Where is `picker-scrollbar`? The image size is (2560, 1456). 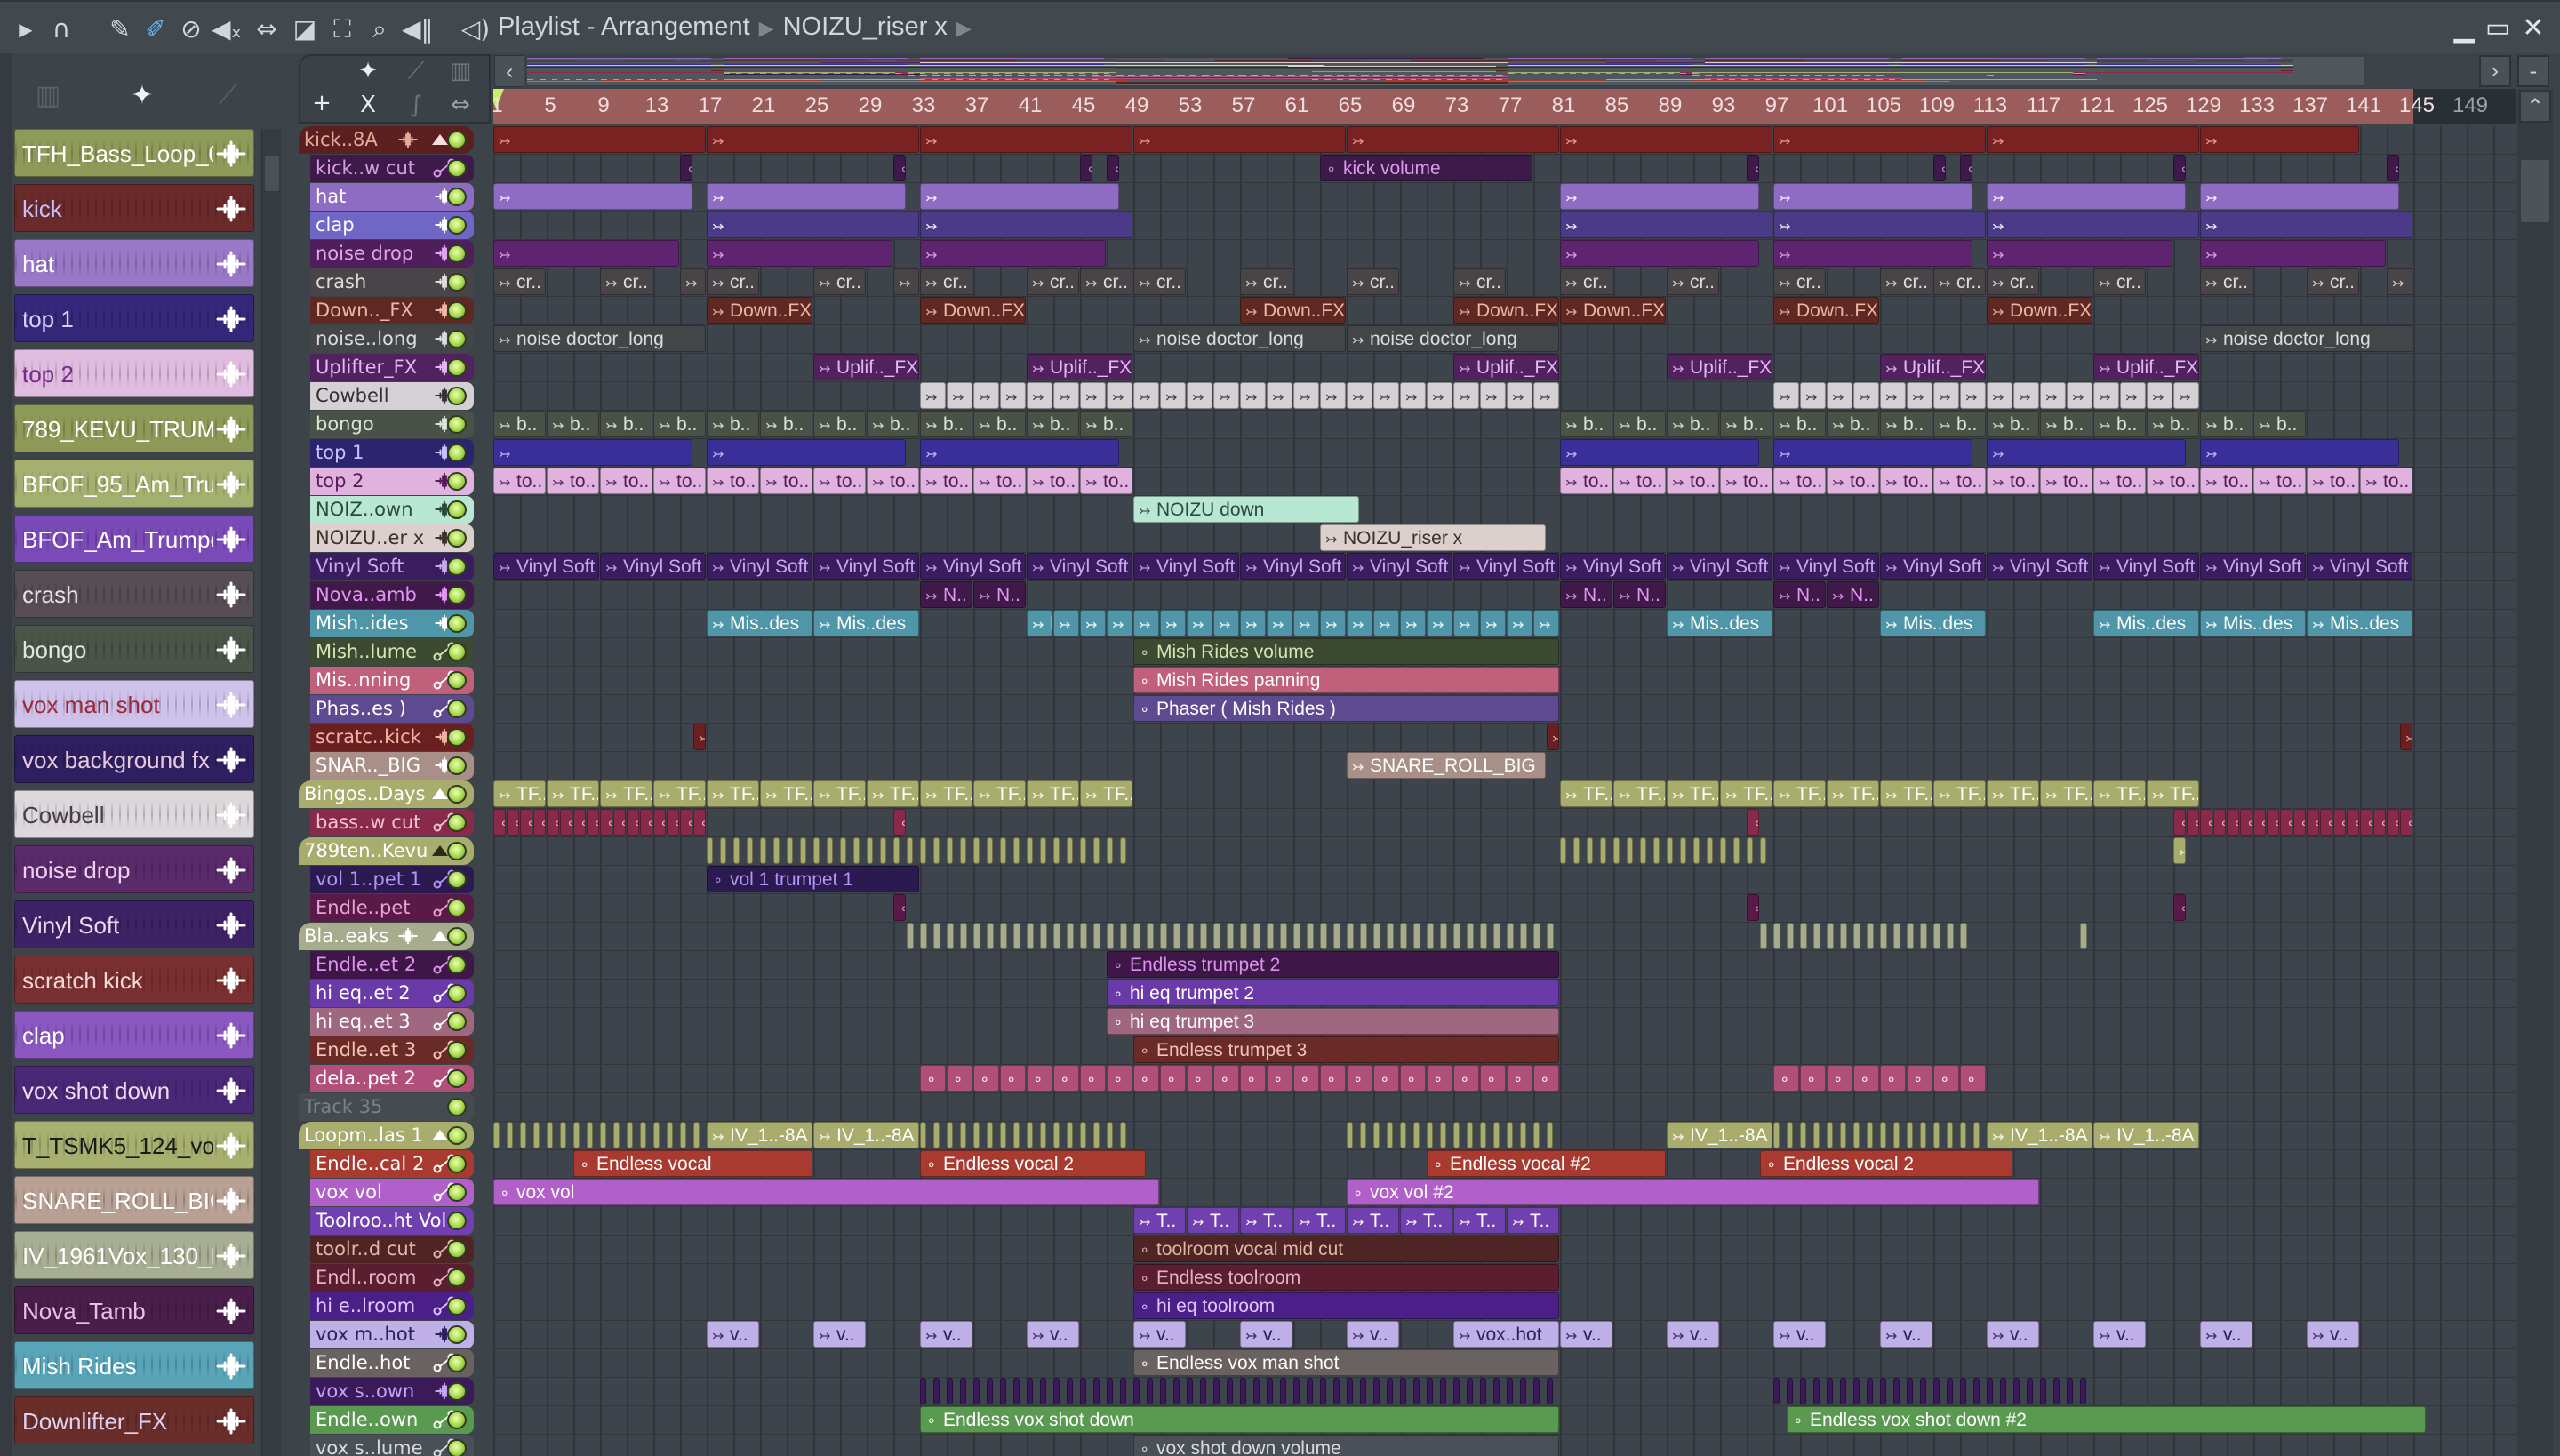
picker-scrollbar is located at coordinates (271, 792).